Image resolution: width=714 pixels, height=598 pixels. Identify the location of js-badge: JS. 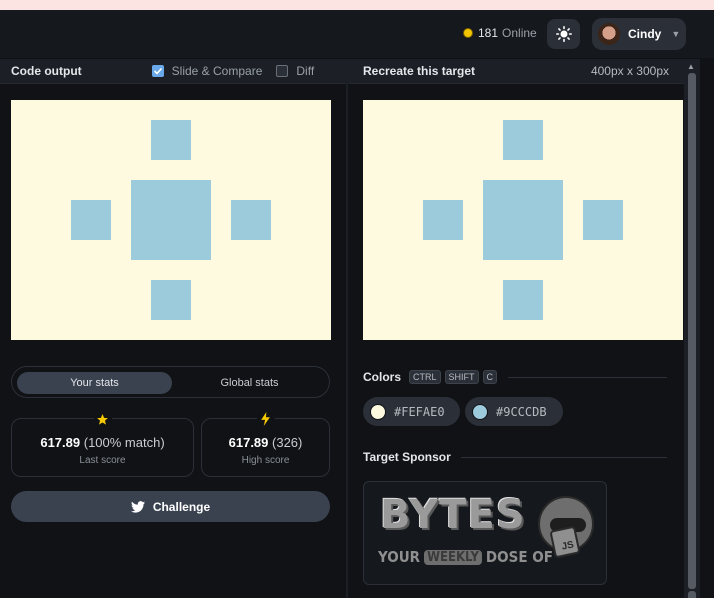
(565, 542).